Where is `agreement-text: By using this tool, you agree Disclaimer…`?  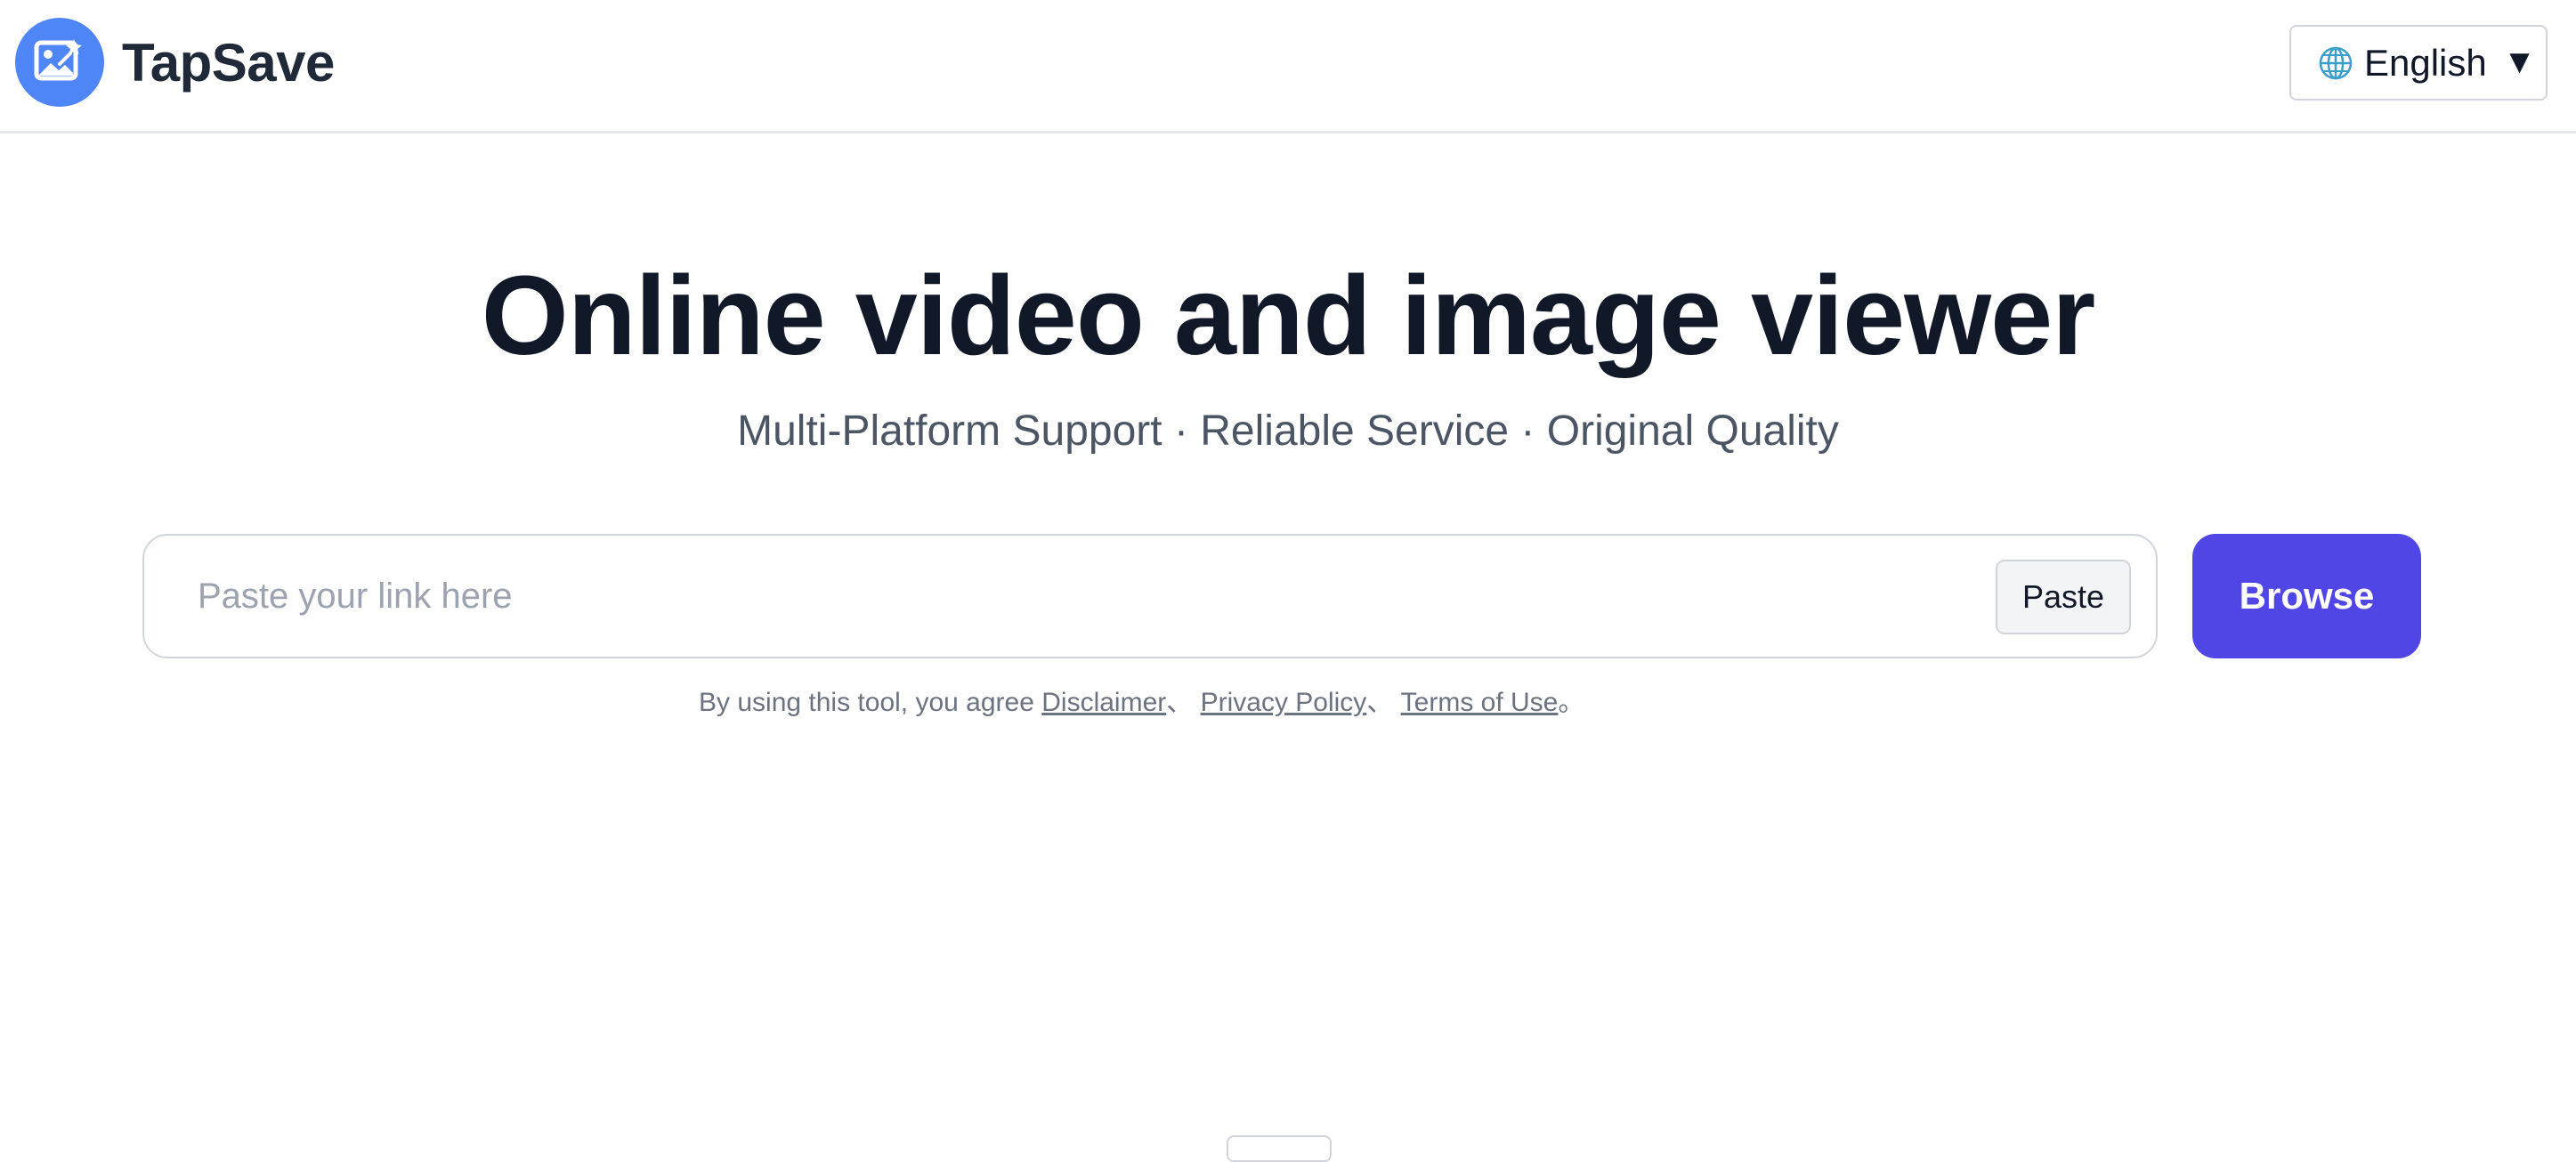
agreement-text: By using this tool, you agree Disclaimer… is located at coordinates (1142, 702).